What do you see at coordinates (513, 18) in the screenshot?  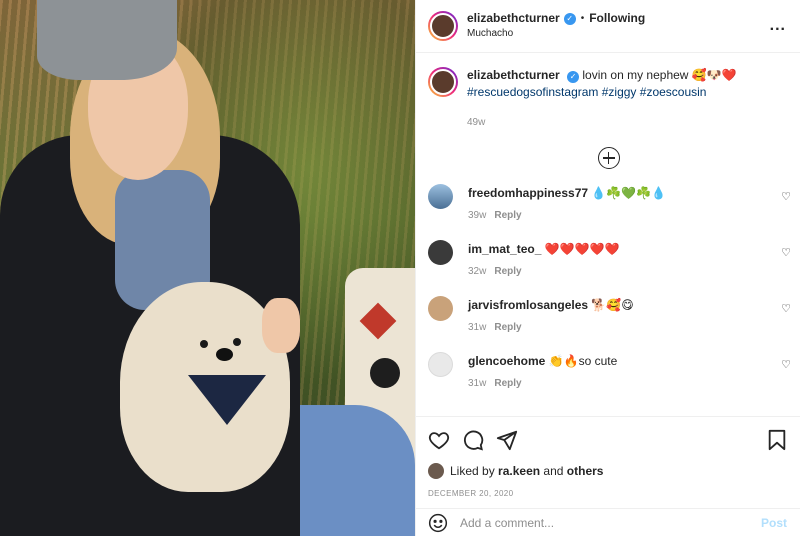 I see `header-username: elizabethcturner` at bounding box center [513, 18].